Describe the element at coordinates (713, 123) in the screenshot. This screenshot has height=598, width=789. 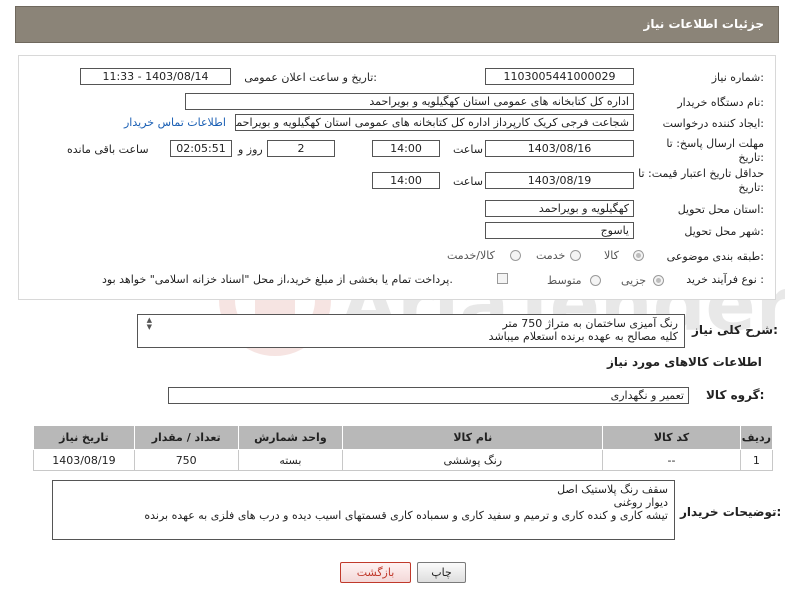
I see `requester-label: ایجاد کننده درخواست:` at that location.